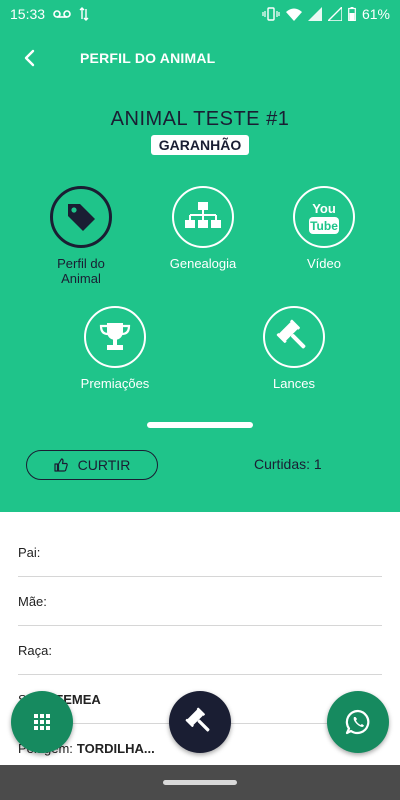 The width and height of the screenshot is (400, 800). What do you see at coordinates (148, 58) in the screenshot?
I see `page-title: PERFIL DO ANIMAL` at bounding box center [148, 58].